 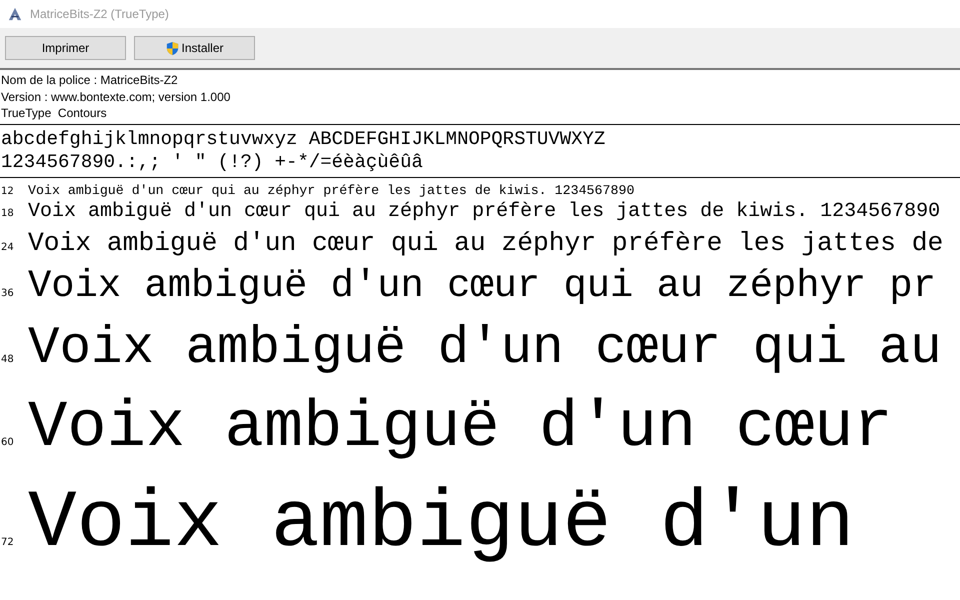 I want to click on character-set-text: 1234567890.:,; ' " (!?) +-*/=éèàçùêûâ, so click(x=212, y=162).